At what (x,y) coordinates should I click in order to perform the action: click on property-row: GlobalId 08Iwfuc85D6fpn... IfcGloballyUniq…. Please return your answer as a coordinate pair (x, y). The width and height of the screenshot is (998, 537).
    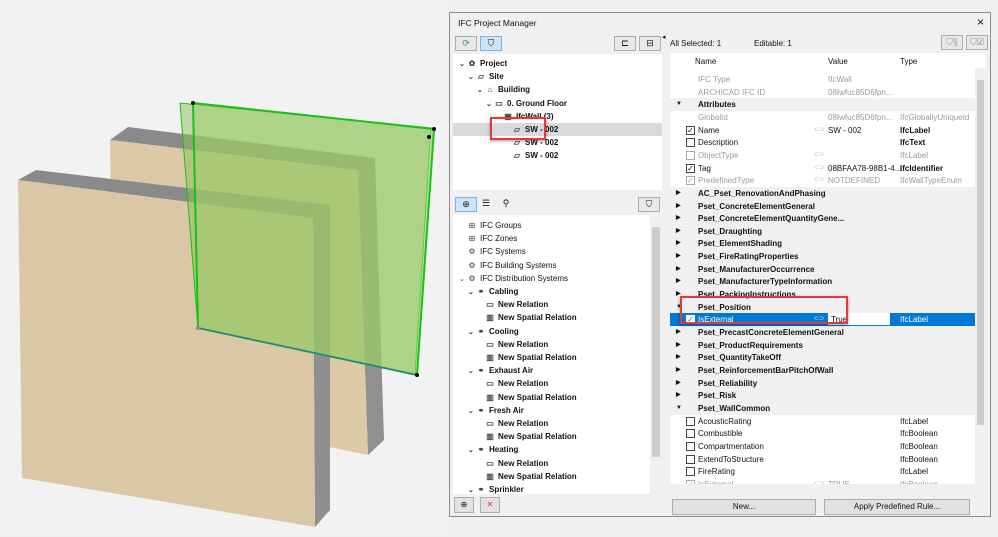
    Looking at the image, I should click on (822, 117).